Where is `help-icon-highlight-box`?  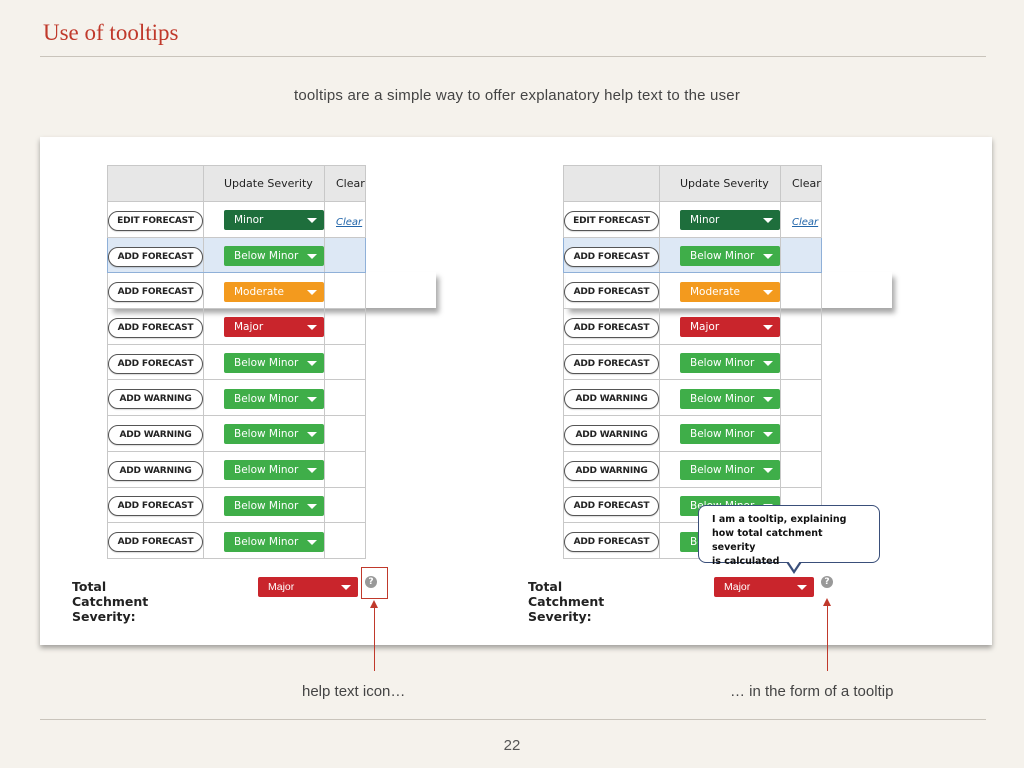
help-icon-highlight-box is located at coordinates (374, 583).